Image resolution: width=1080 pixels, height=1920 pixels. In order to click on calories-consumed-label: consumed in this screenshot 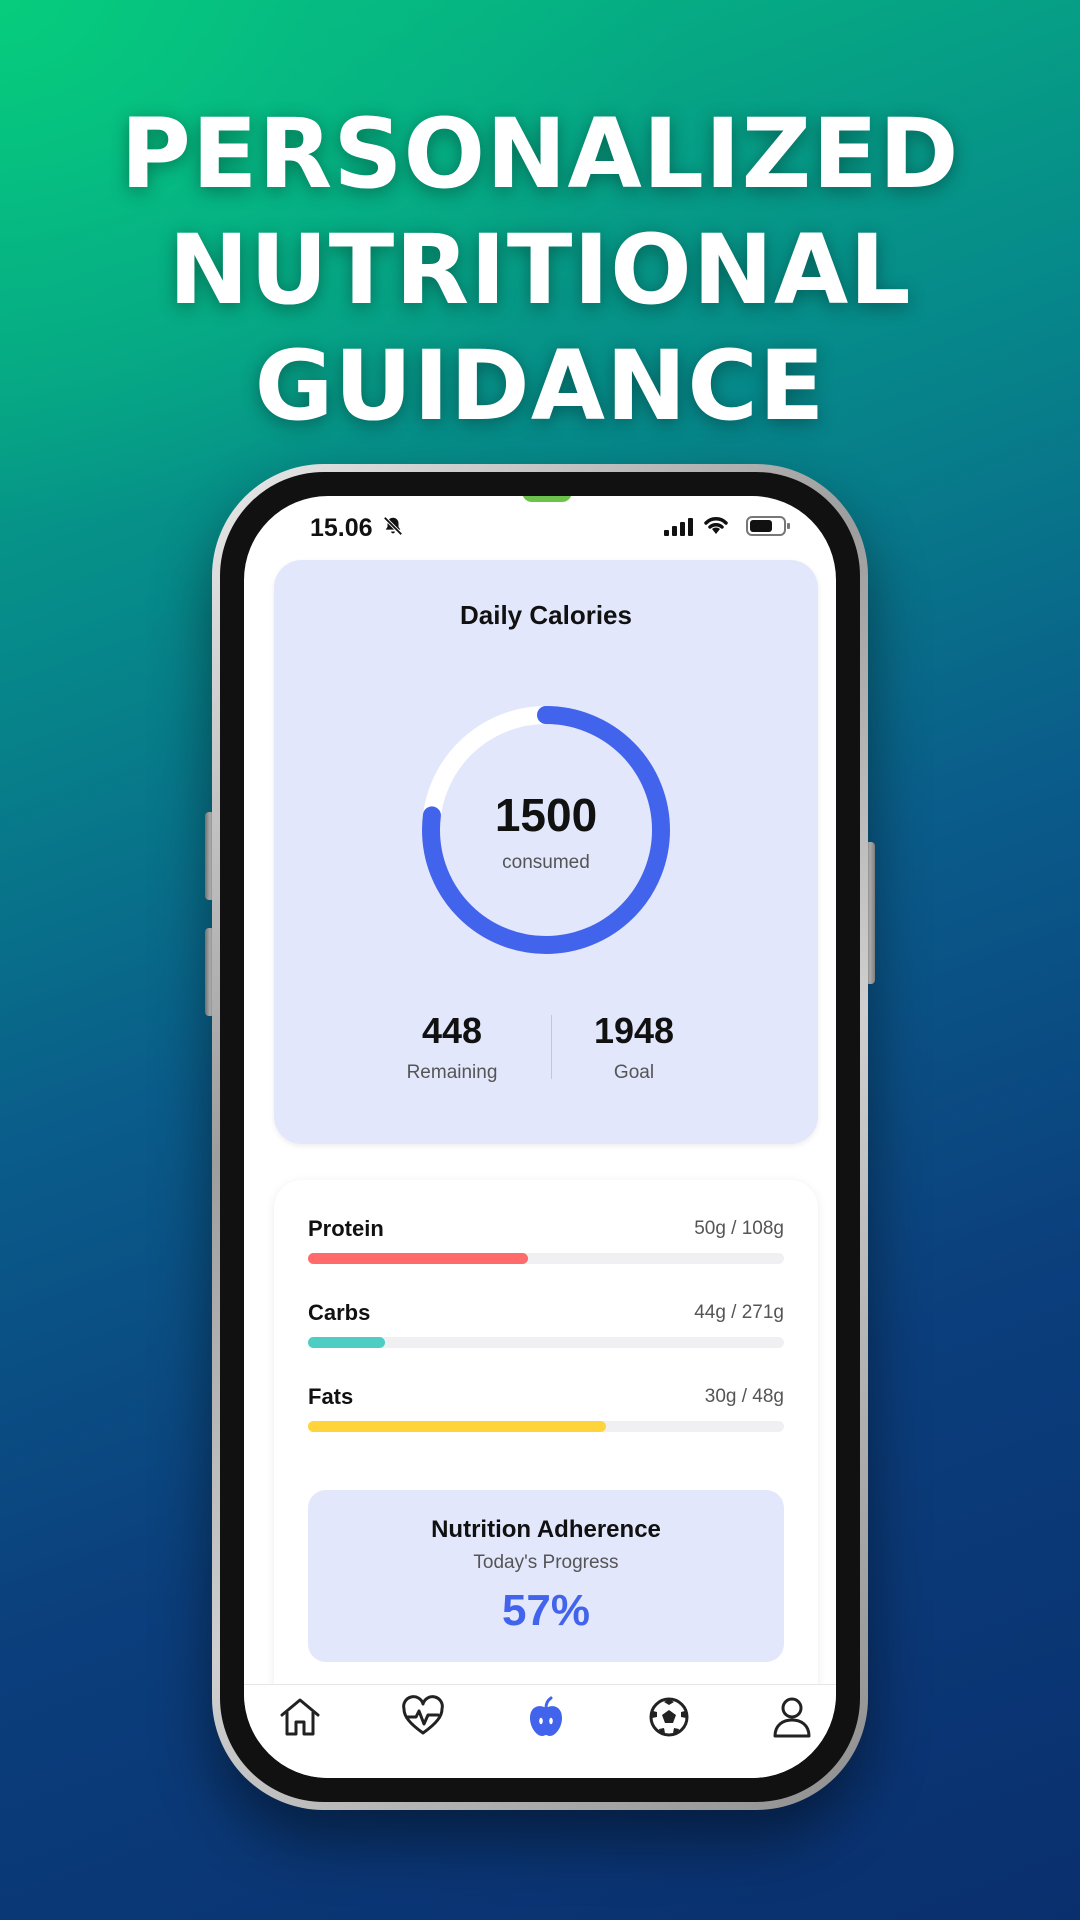, I will do `click(546, 862)`.